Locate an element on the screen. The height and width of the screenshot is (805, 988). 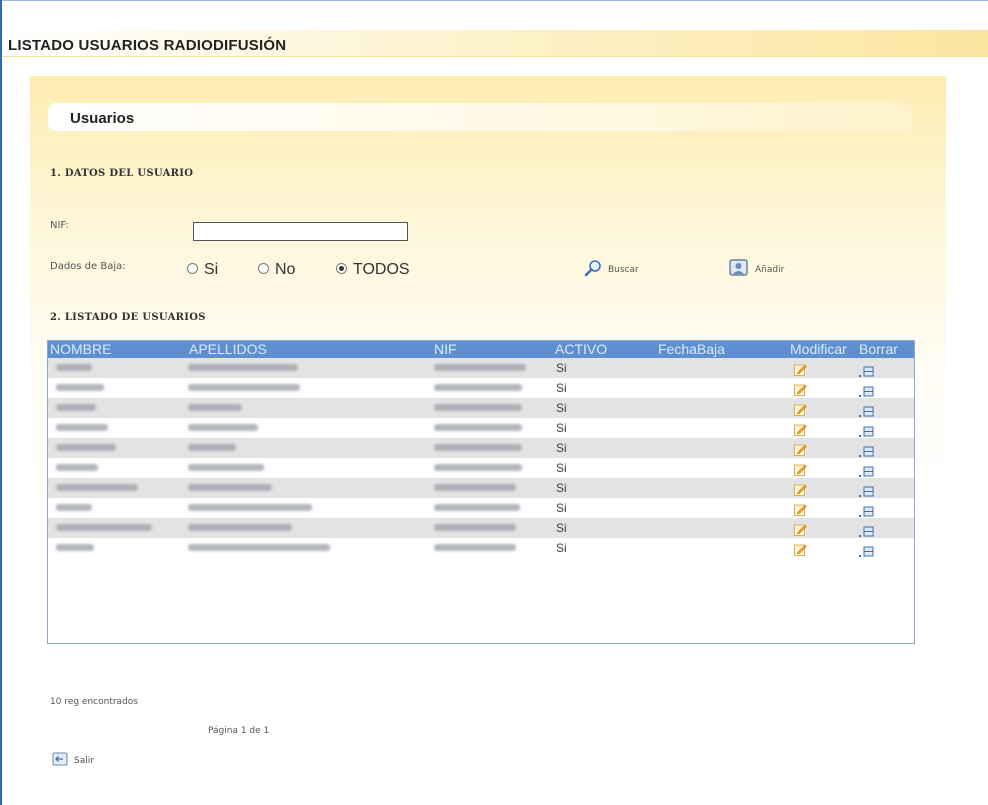
salir-label: Salir is located at coordinates (84, 761).